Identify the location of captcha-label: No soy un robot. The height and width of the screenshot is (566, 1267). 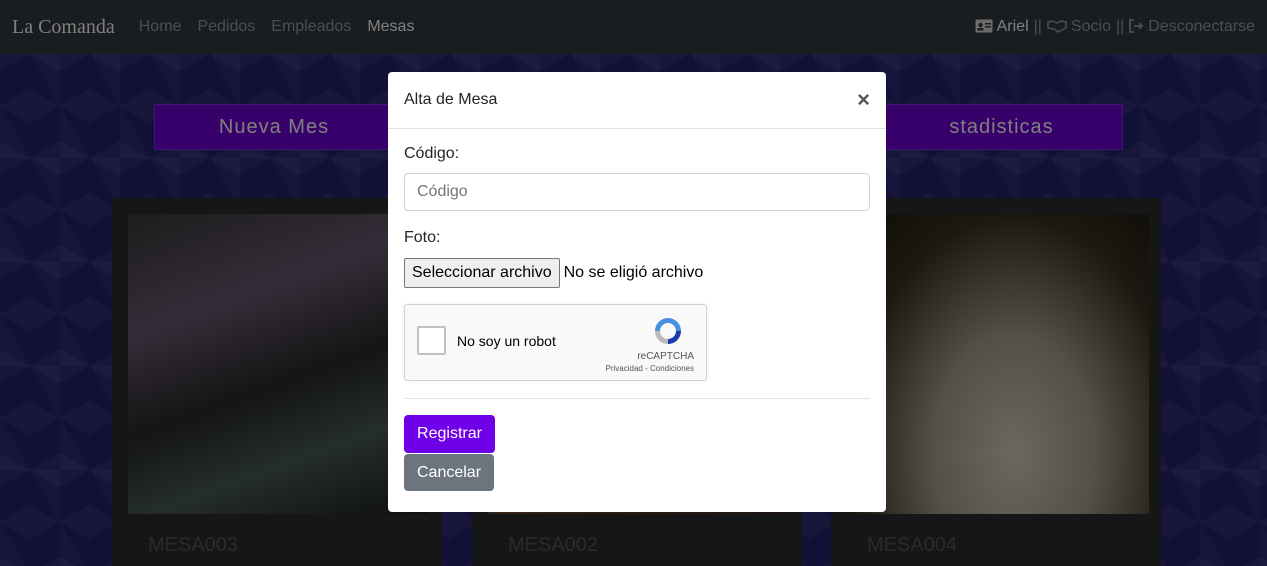
(506, 341).